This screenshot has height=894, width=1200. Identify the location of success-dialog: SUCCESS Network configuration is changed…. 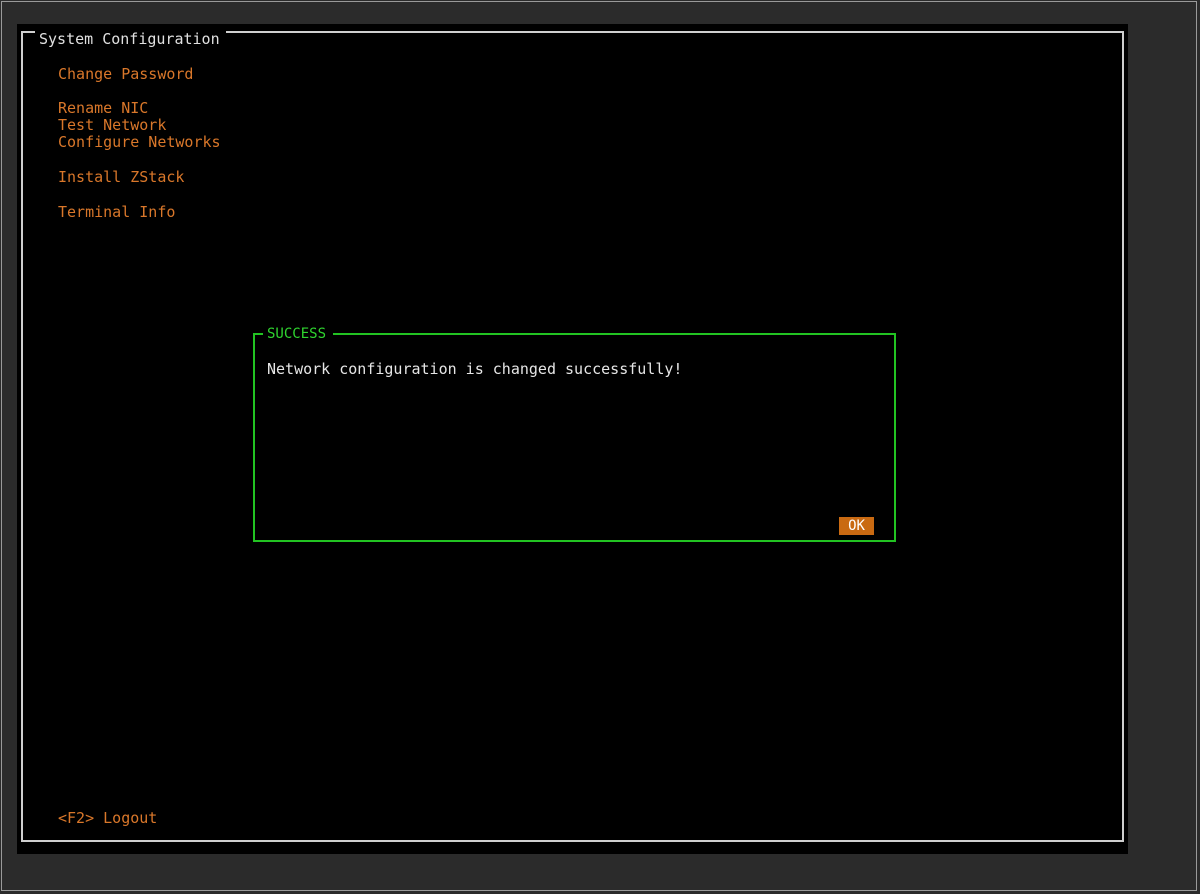
(574, 434).